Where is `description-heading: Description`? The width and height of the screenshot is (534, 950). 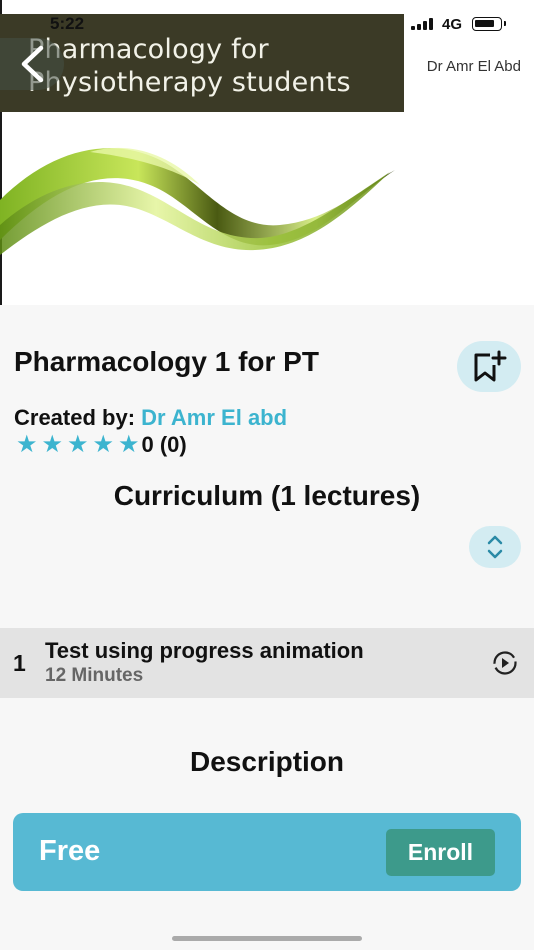
description-heading: Description is located at coordinates (267, 761).